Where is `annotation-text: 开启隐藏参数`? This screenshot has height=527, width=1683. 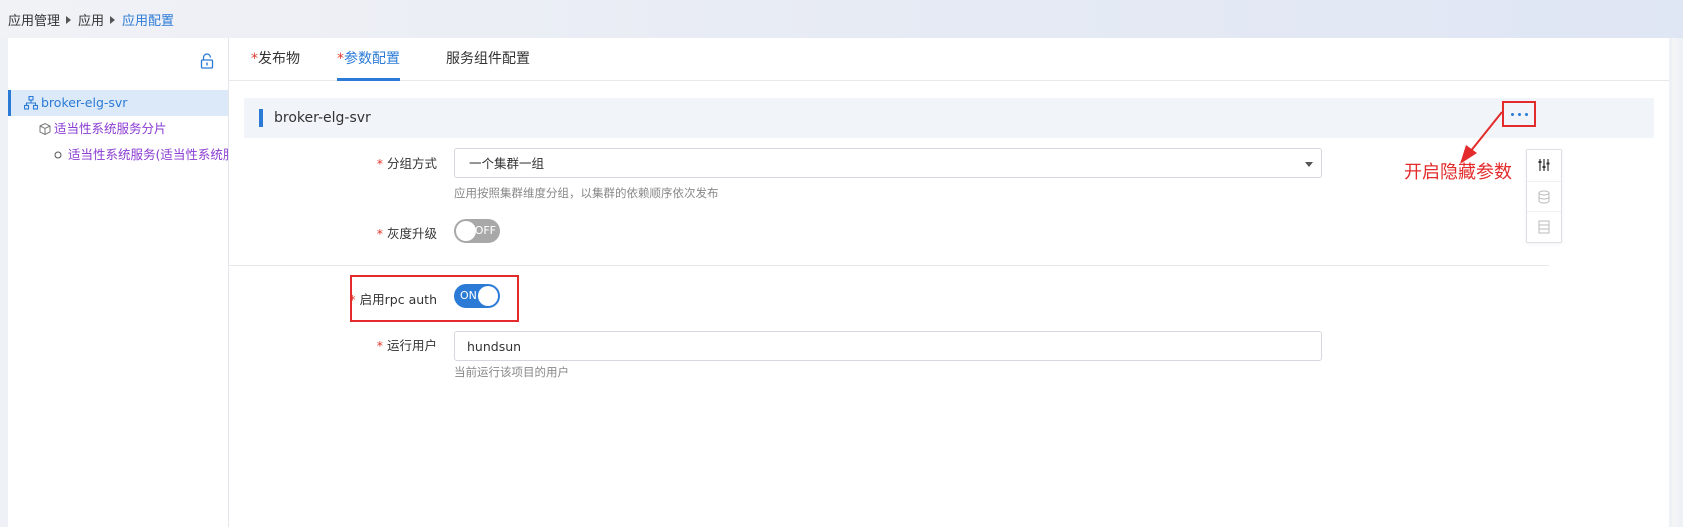
annotation-text: 开启隐藏参数 is located at coordinates (1458, 172).